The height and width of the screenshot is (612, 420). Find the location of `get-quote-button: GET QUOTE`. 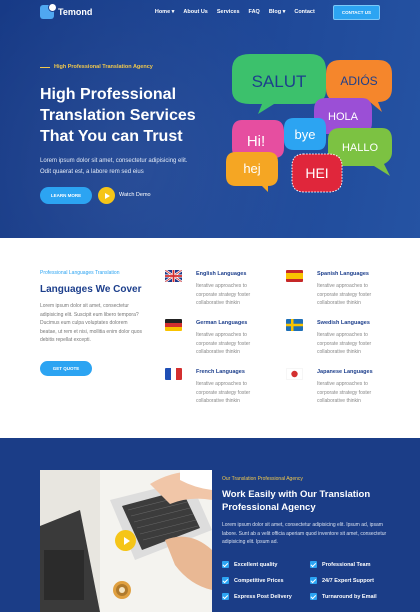

get-quote-button: GET QUOTE is located at coordinates (66, 368).